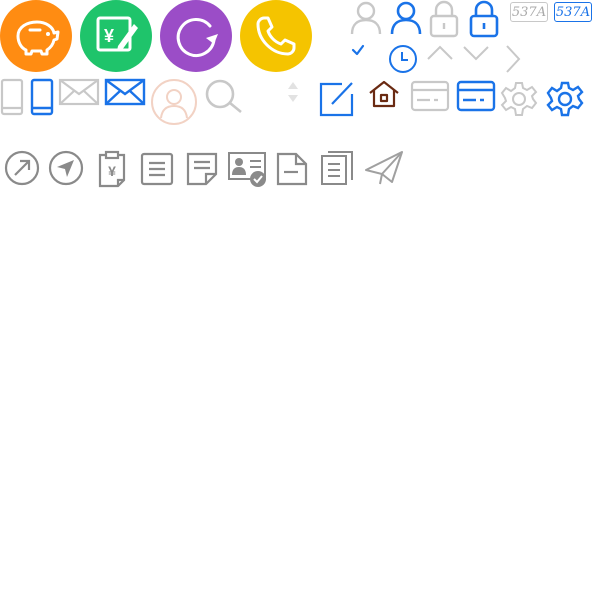  What do you see at coordinates (116, 36) in the screenshot?
I see `yuan-edit-icon: ¥` at bounding box center [116, 36].